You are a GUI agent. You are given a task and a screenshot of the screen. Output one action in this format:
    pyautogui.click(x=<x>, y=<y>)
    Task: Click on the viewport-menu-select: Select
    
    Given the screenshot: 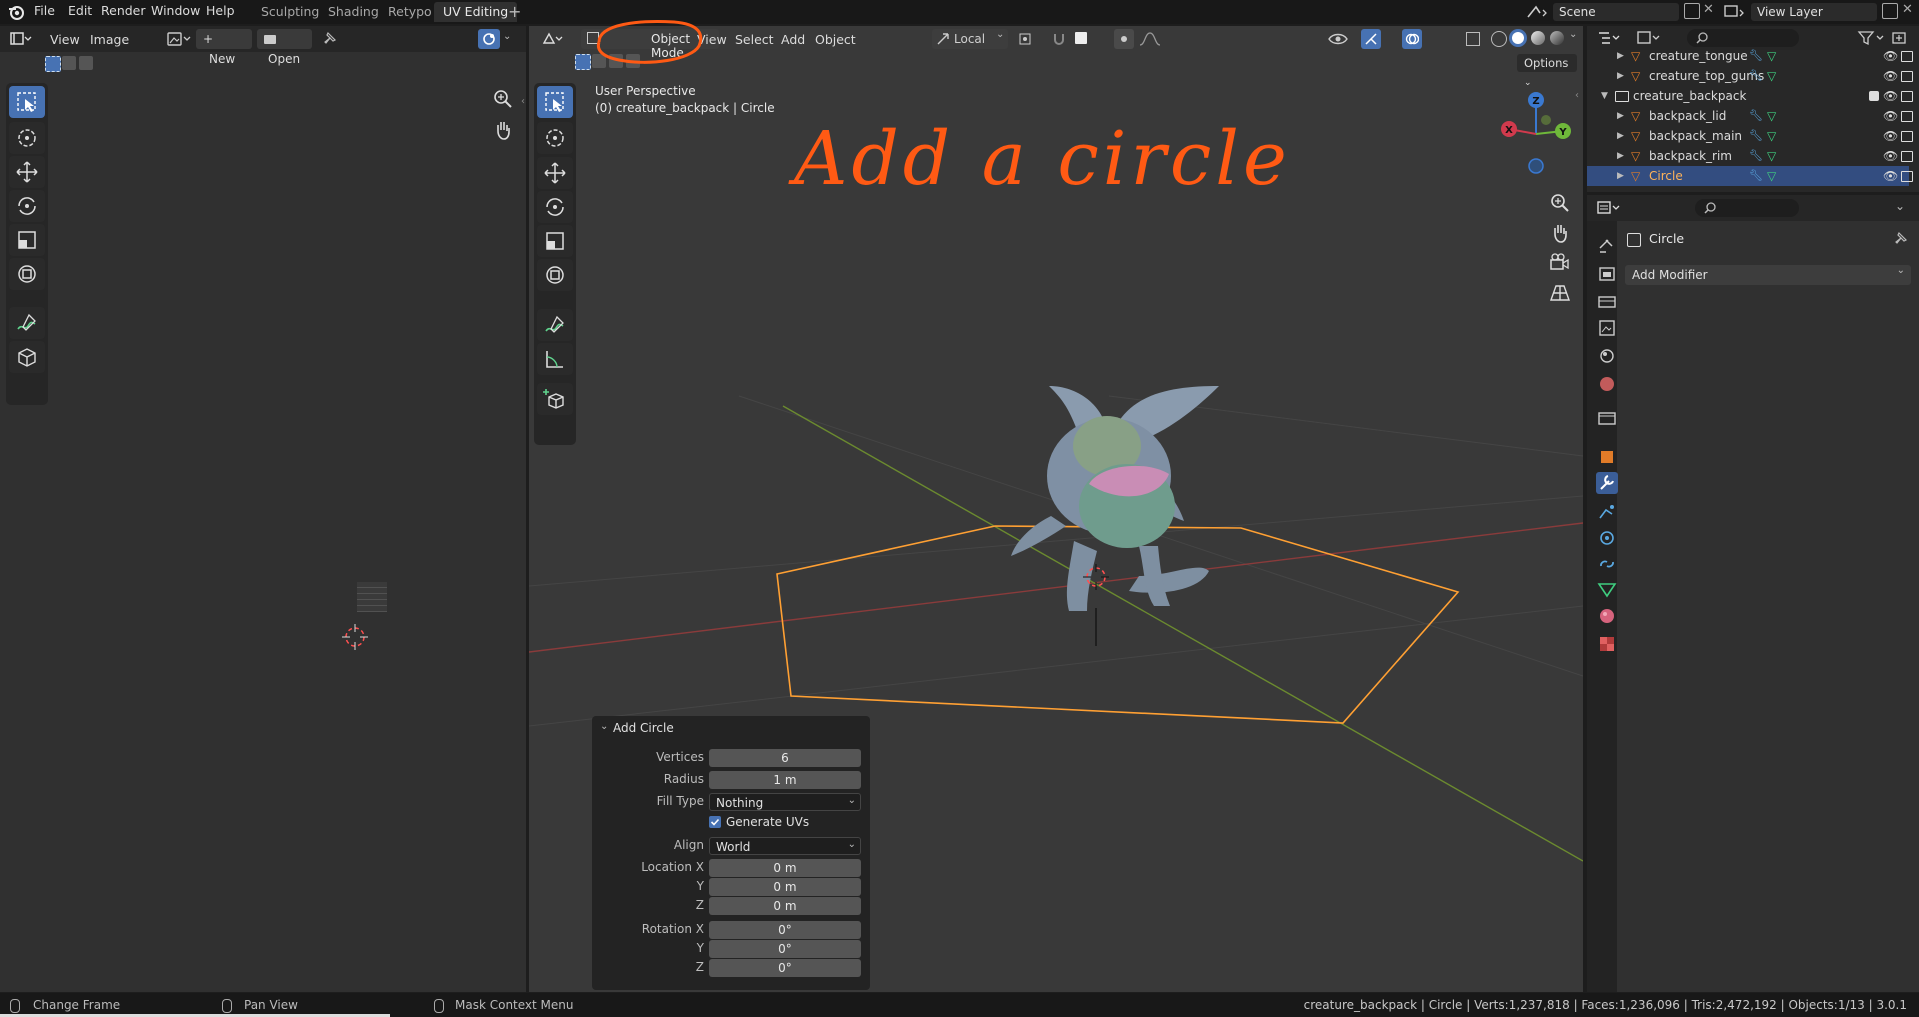 What is the action you would take?
    pyautogui.click(x=754, y=39)
    